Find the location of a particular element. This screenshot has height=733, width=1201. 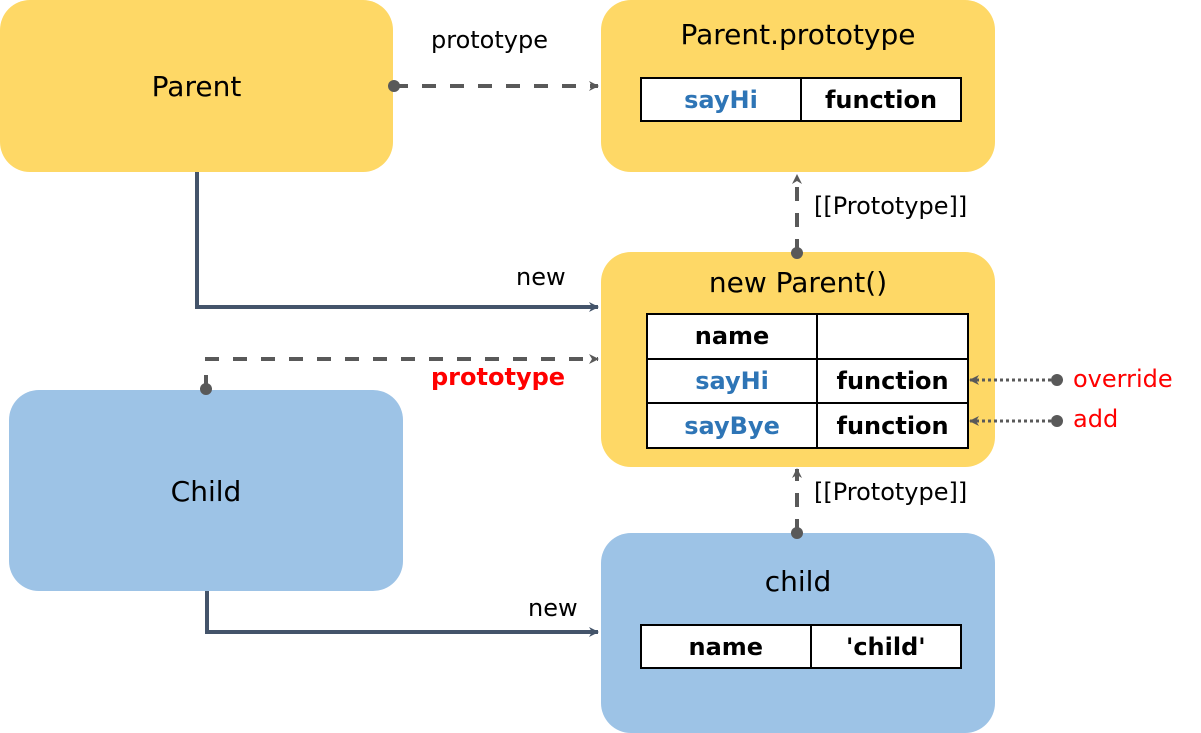

parent-prototype-table: sayHi function is located at coordinates (801, 99).